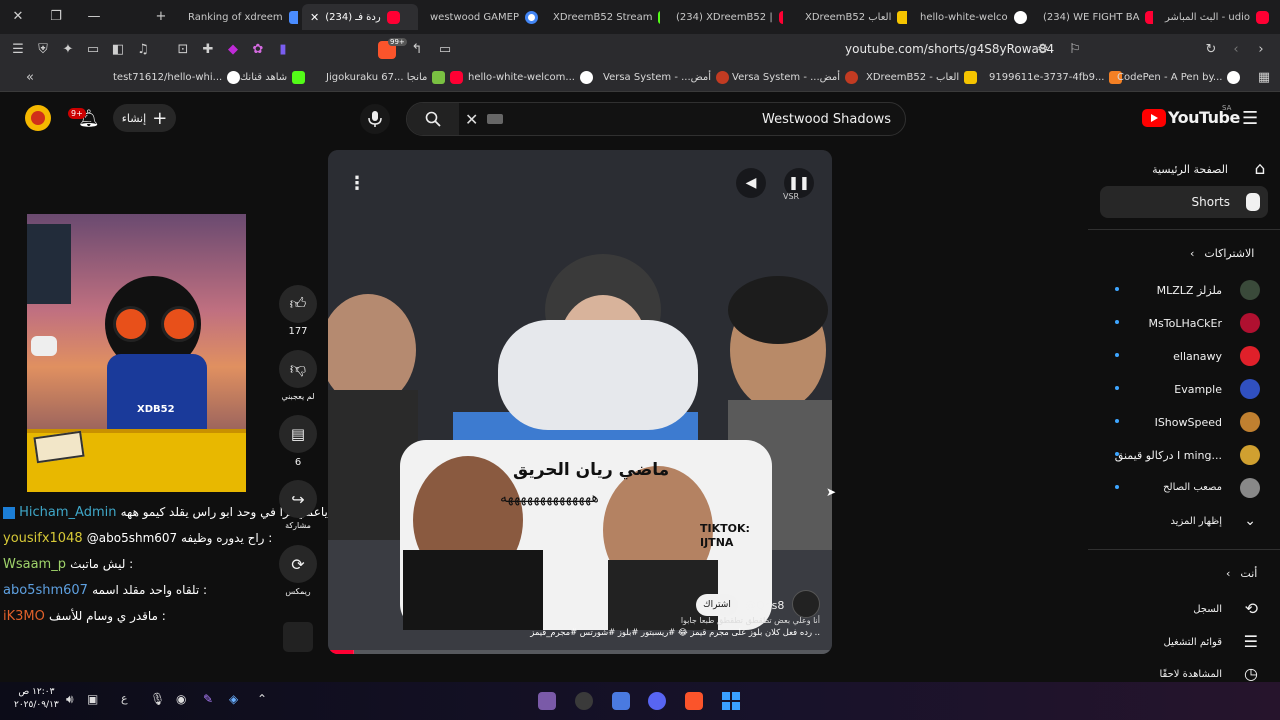 Image resolution: width=1280 pixels, height=720 pixels. What do you see at coordinates (602, 17) in the screenshot?
I see `tab-kick-stream: XDreemB52 Stream` at bounding box center [602, 17].